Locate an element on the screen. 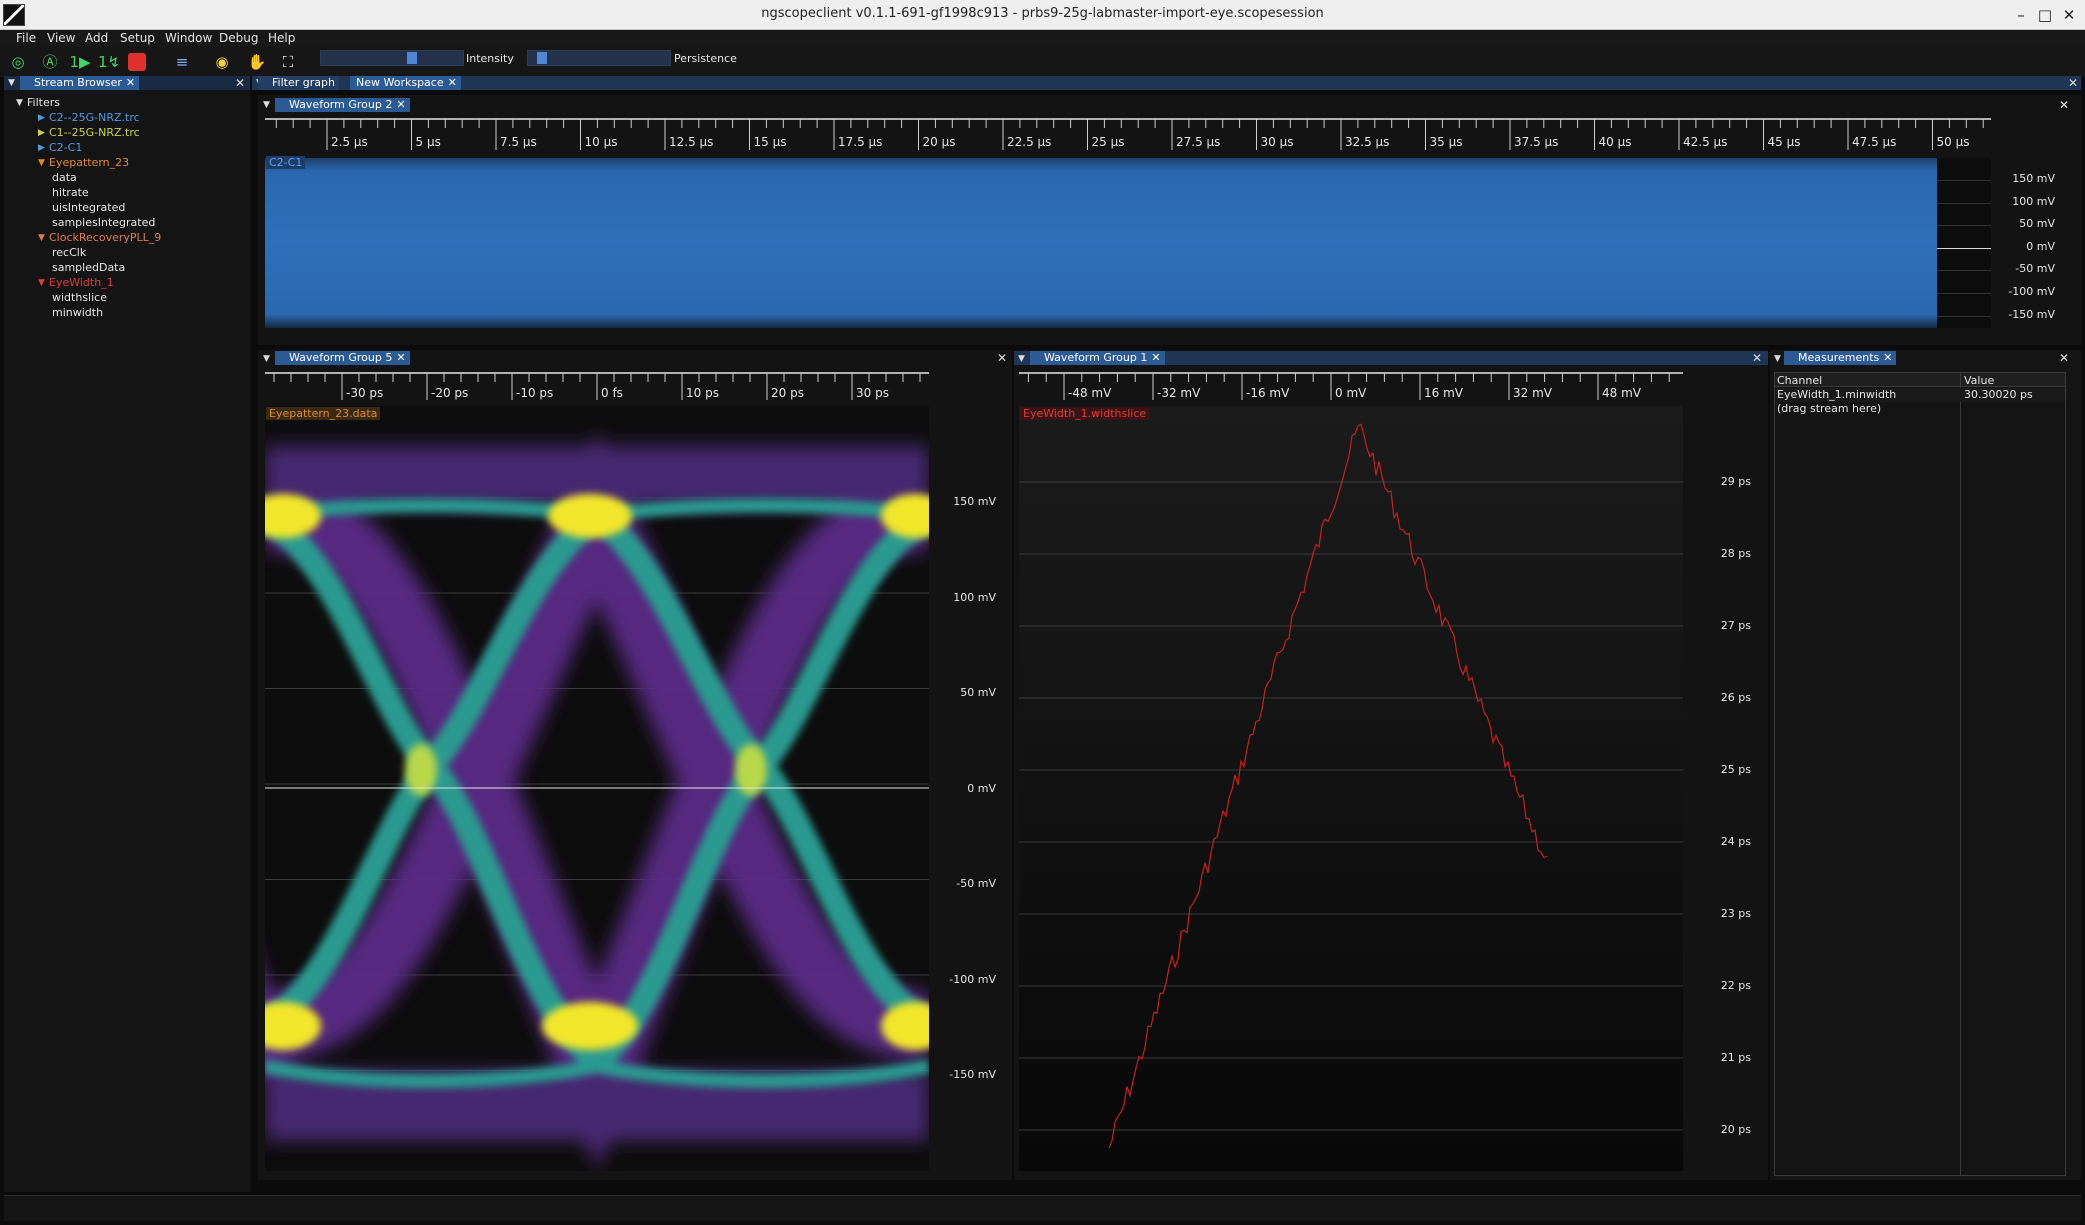  tab-filter-graph: Filter graph is located at coordinates (298, 83).